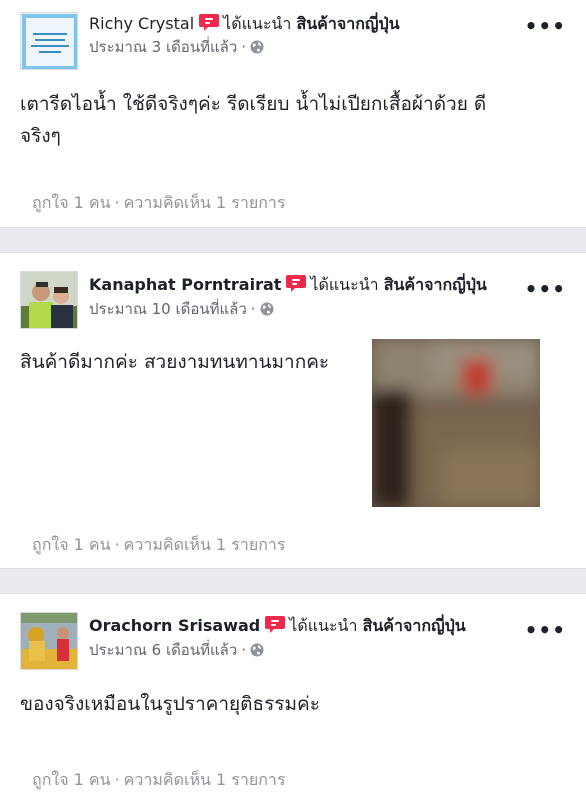 The image size is (586, 800). I want to click on post-time: ประมาณ 6 เดือนที่แล้ว, so click(163, 650).